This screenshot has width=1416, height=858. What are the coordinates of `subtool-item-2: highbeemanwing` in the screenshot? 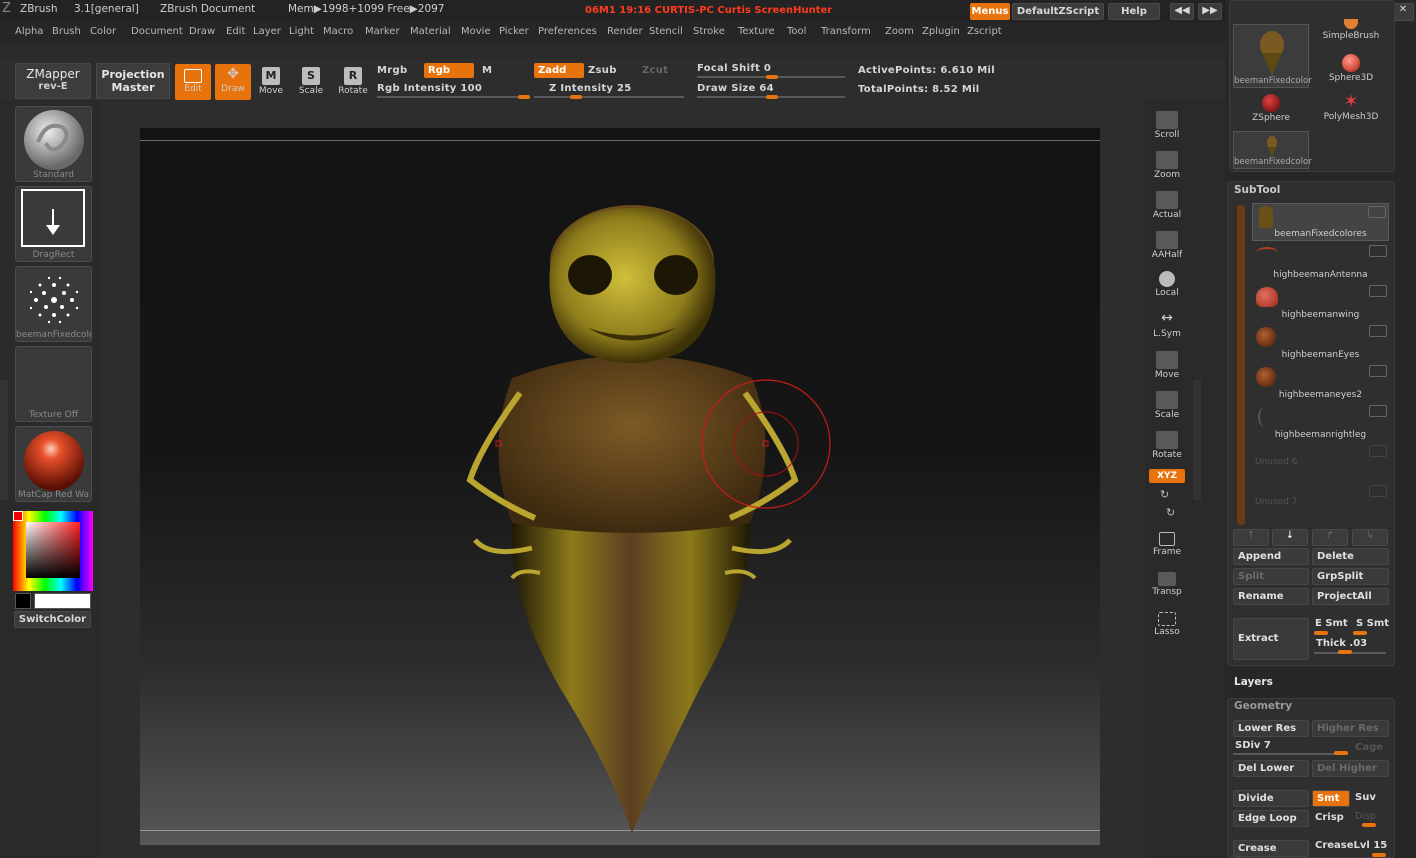 It's located at (1320, 302).